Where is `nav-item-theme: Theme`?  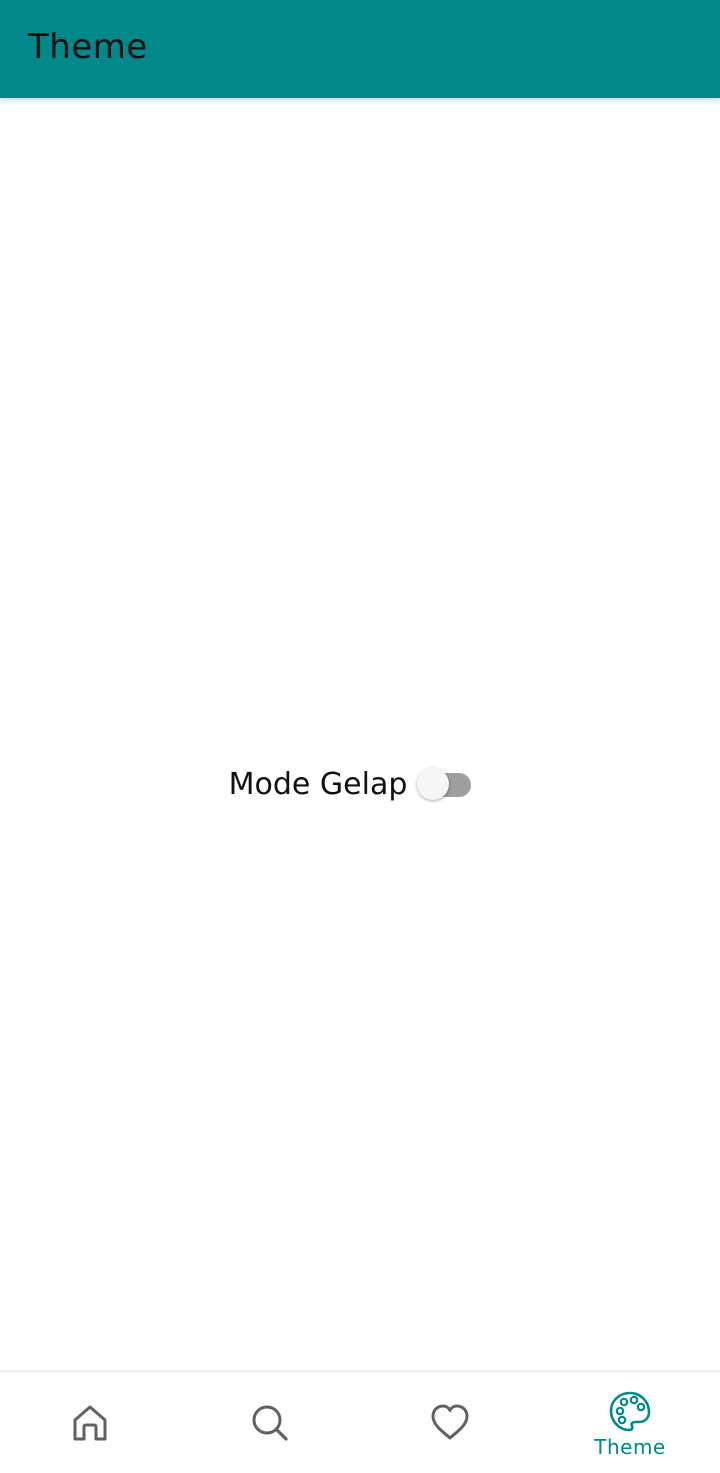 nav-item-theme: Theme is located at coordinates (630, 1422).